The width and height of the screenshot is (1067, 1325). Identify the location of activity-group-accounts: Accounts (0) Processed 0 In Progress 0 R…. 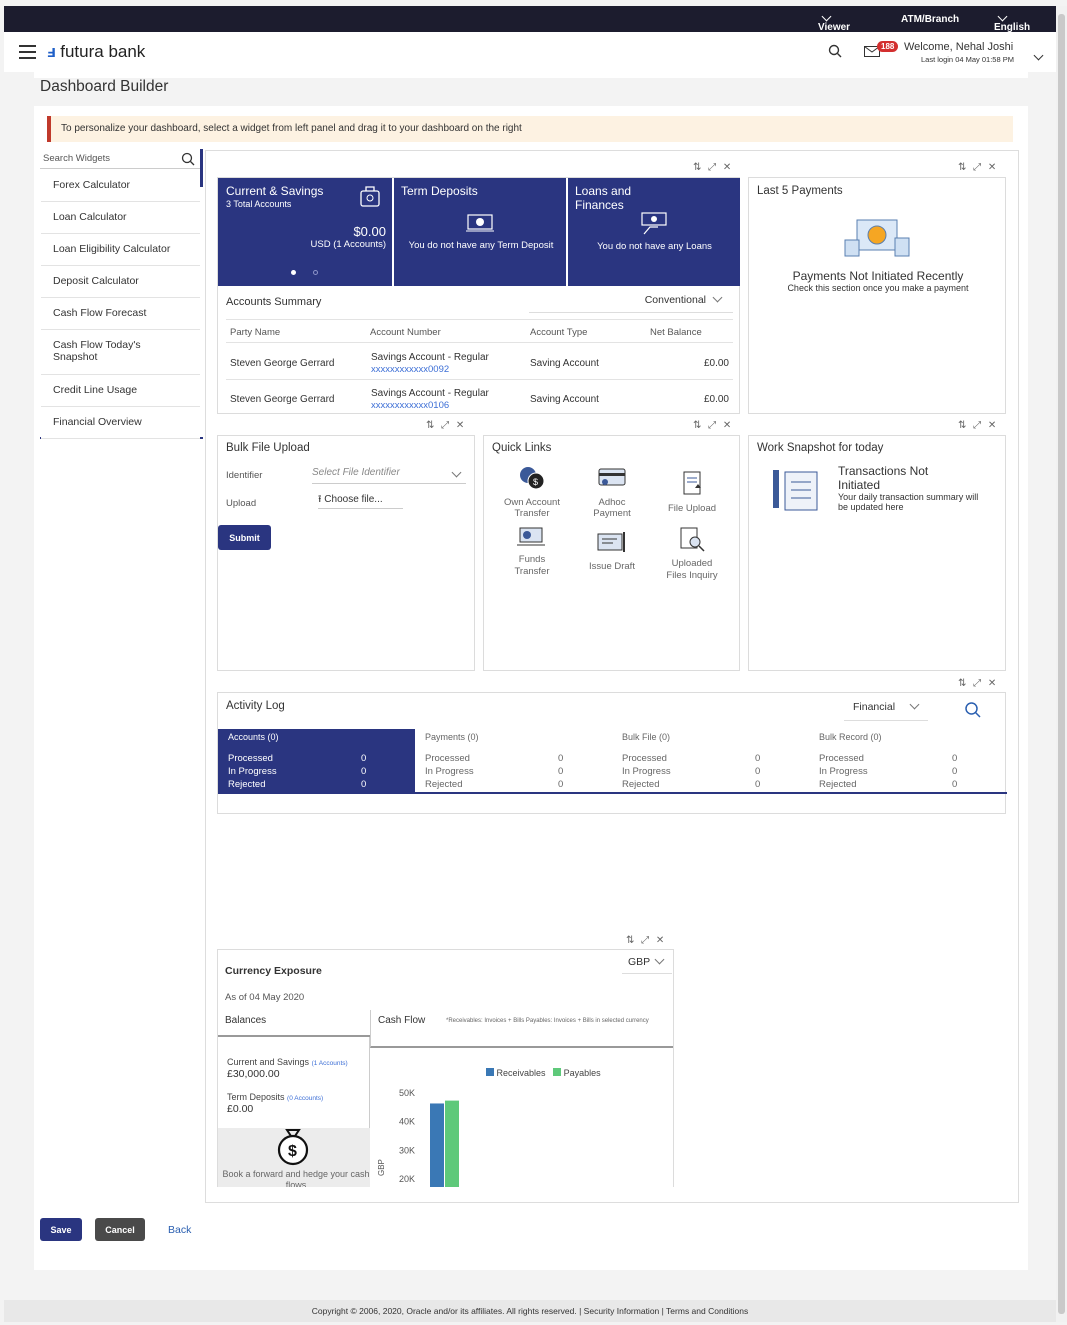
(316, 760).